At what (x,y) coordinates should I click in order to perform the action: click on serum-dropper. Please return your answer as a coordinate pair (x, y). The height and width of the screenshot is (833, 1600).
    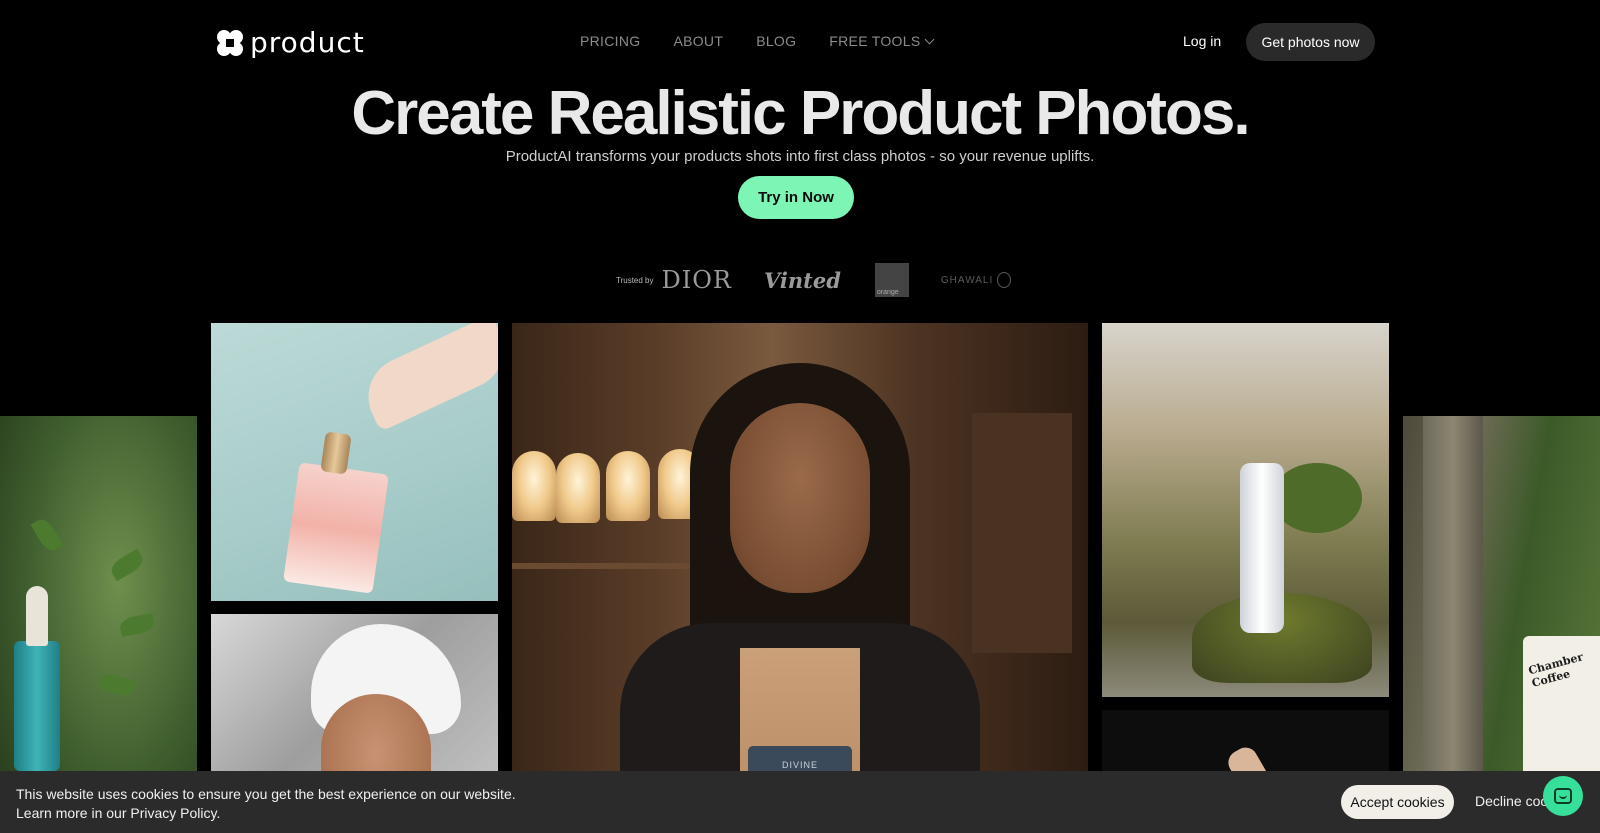
    Looking at the image, I should click on (37, 616).